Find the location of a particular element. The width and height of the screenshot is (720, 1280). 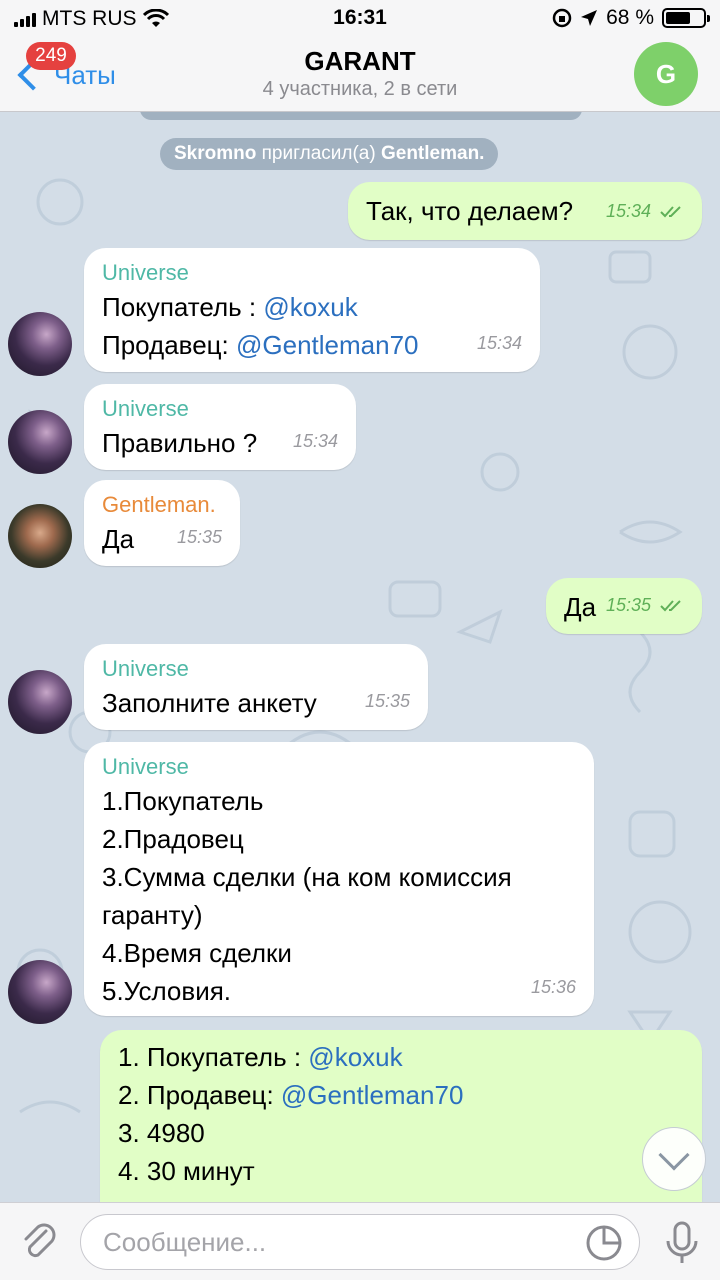

message-line: 3. 4980 is located at coordinates (161, 1133).